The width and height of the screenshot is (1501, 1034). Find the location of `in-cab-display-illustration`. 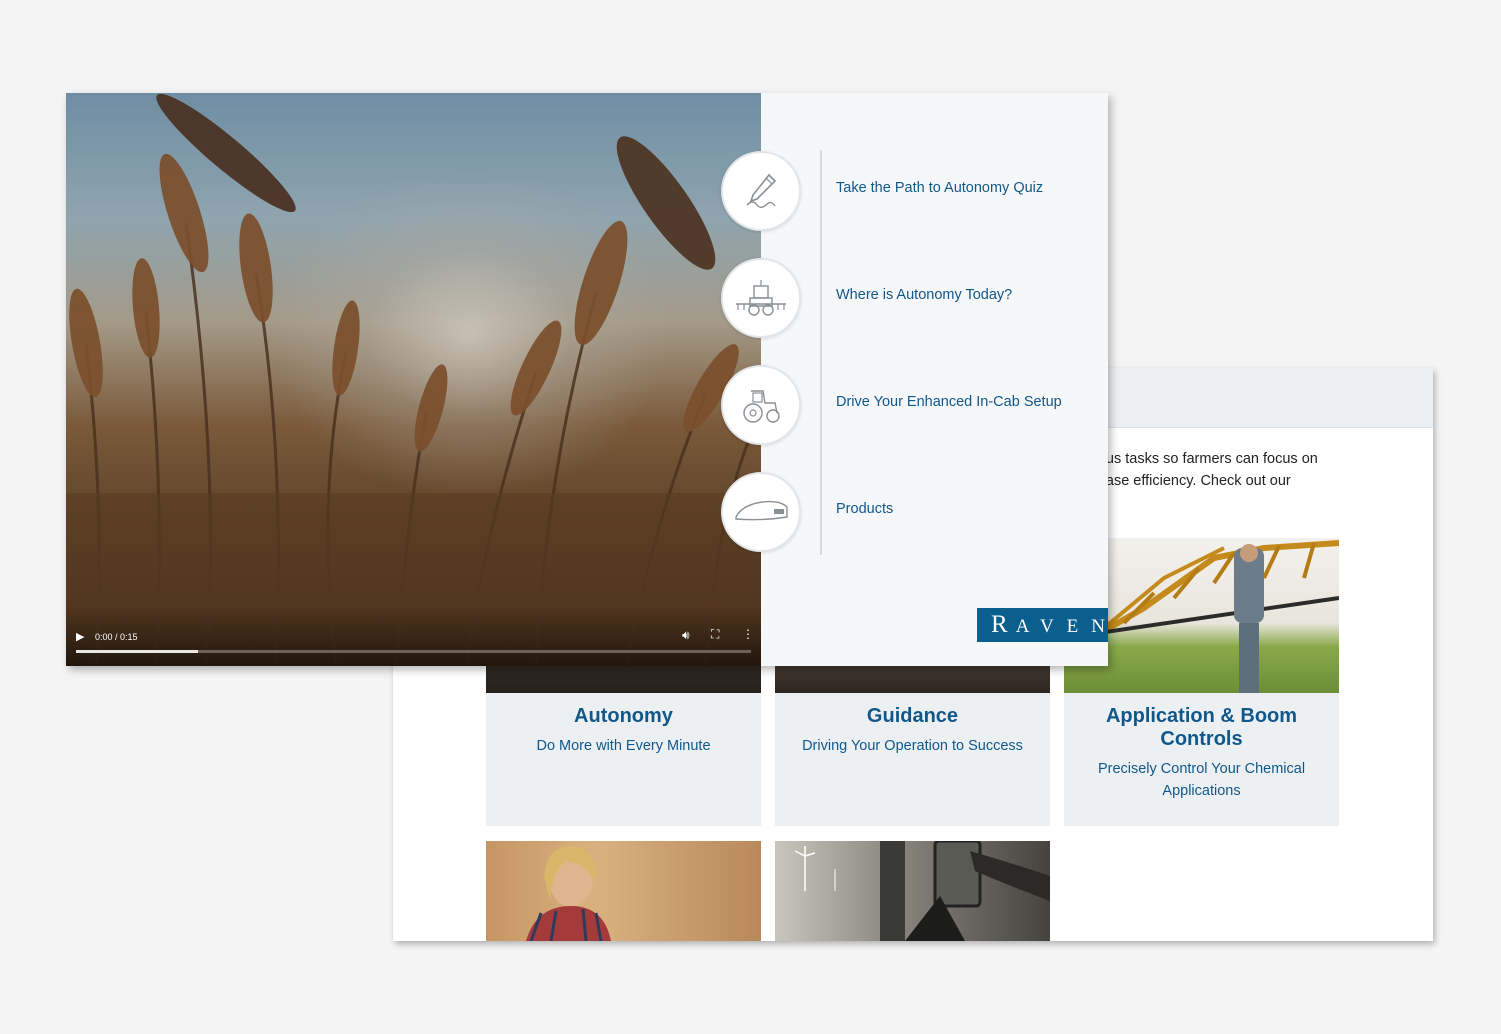

in-cab-display-illustration is located at coordinates (922, 891).